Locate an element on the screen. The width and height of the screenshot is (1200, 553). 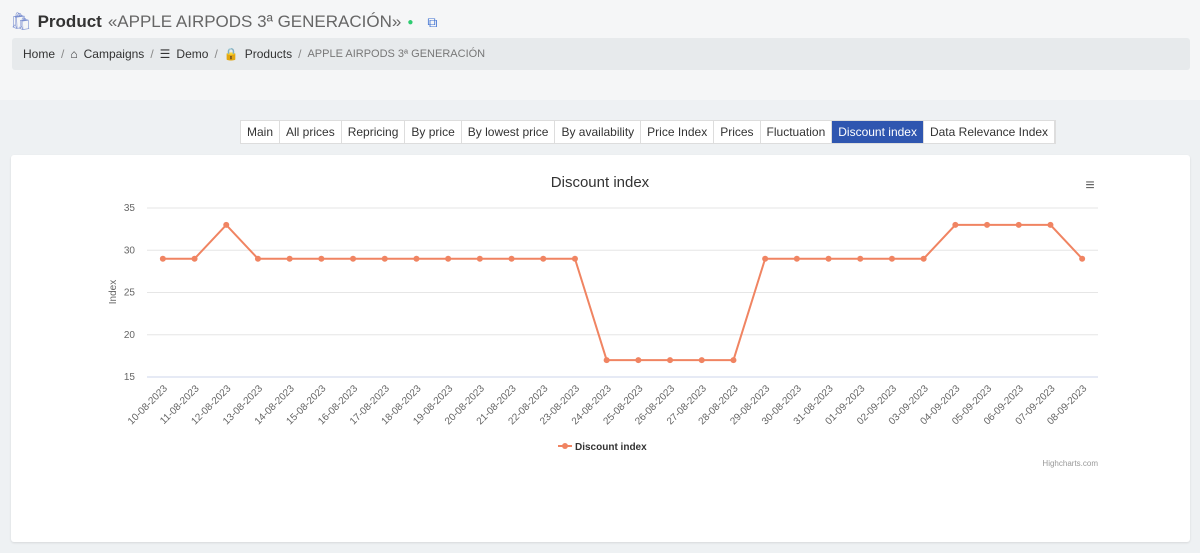
product-name: «APPLE AIRPODS 3ª GENERACIÓN» is located at coordinates (254, 21).